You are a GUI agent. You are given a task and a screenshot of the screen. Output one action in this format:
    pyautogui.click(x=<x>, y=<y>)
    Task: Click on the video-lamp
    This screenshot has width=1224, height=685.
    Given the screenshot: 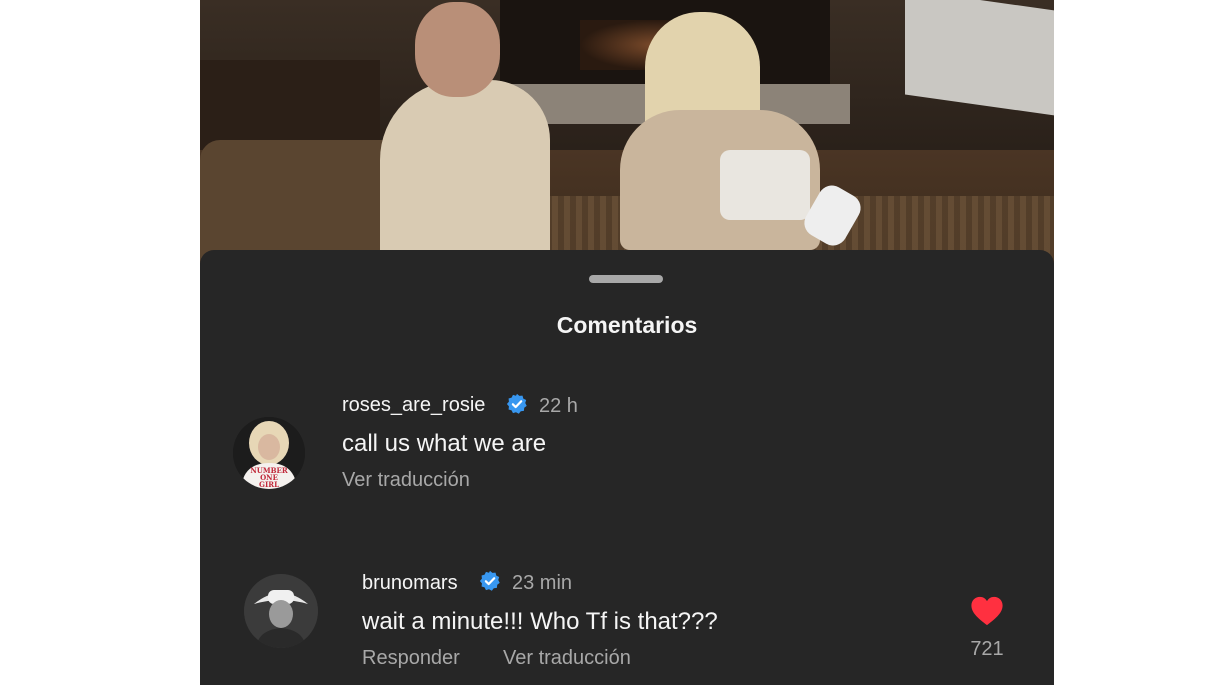 What is the action you would take?
    pyautogui.click(x=979, y=58)
    